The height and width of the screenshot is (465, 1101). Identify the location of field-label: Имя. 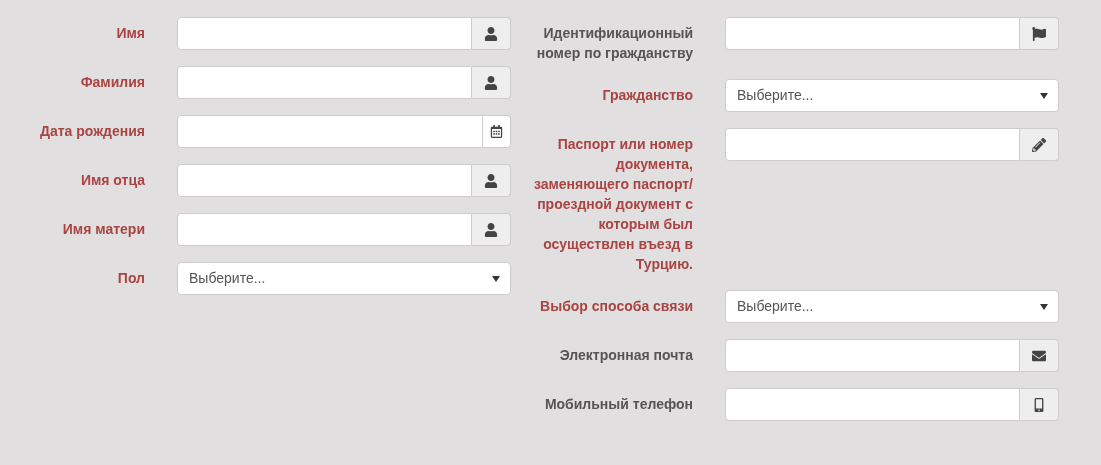
(130, 33).